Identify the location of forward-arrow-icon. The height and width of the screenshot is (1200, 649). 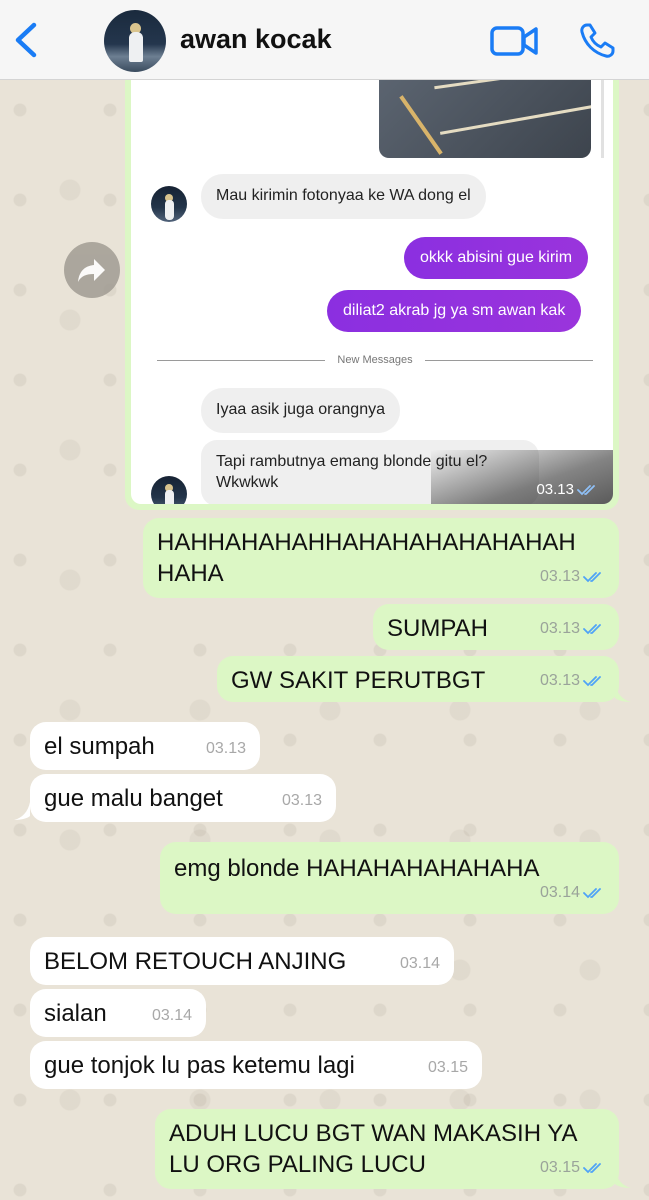
(91, 270).